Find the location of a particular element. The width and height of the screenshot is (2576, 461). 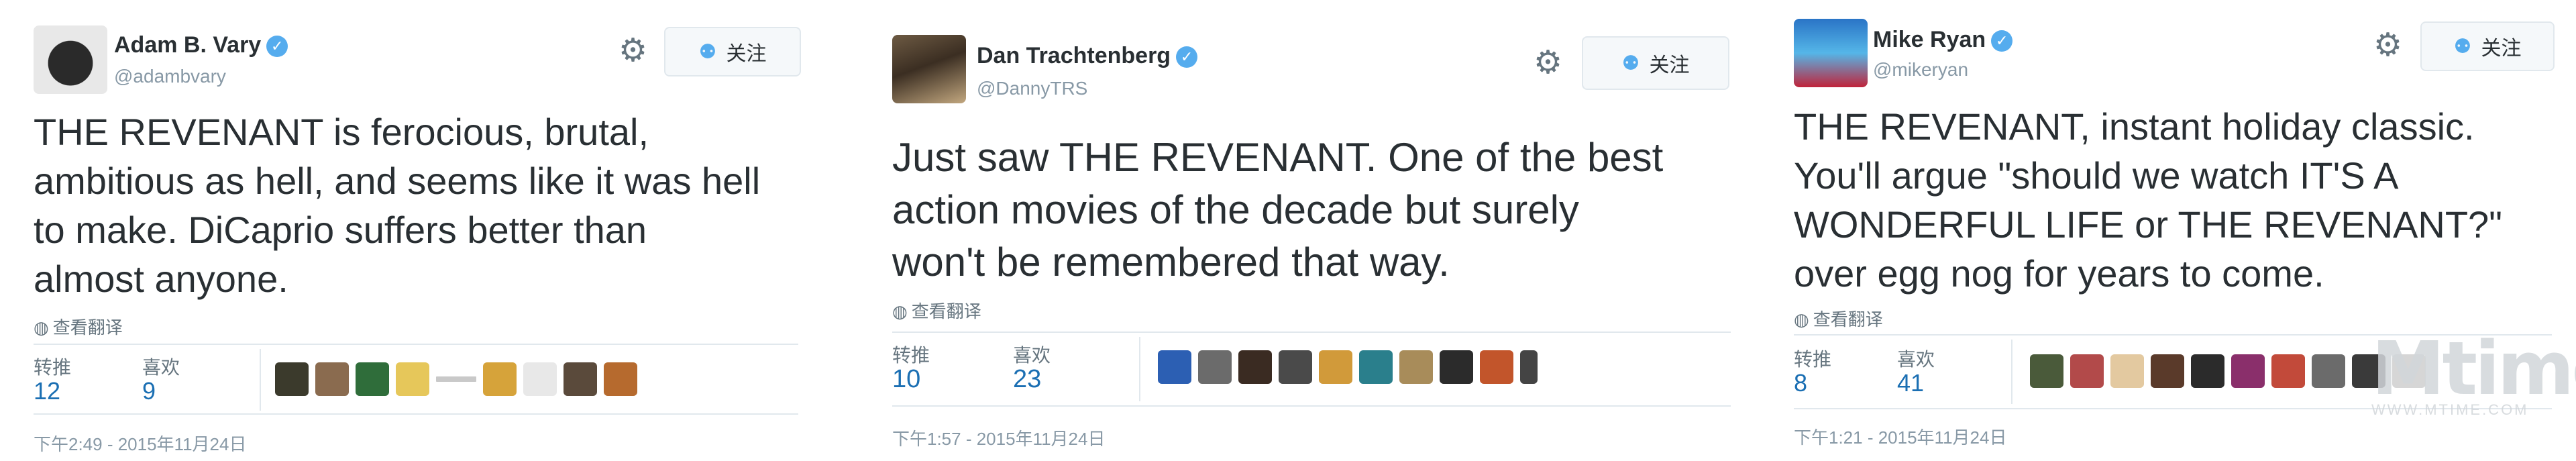

retweet-count: 12 is located at coordinates (47, 391).